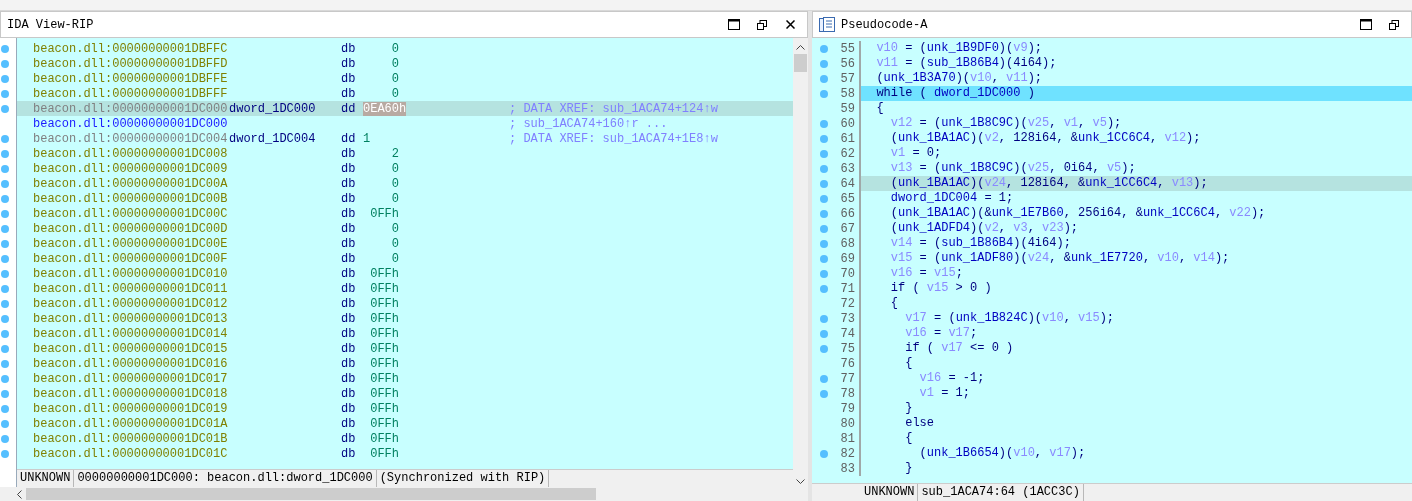 The width and height of the screenshot is (1412, 501). Describe the element at coordinates (405, 78) in the screenshot. I see `listing-row: beacon.dll:00000000001DBFFE db 0` at that location.